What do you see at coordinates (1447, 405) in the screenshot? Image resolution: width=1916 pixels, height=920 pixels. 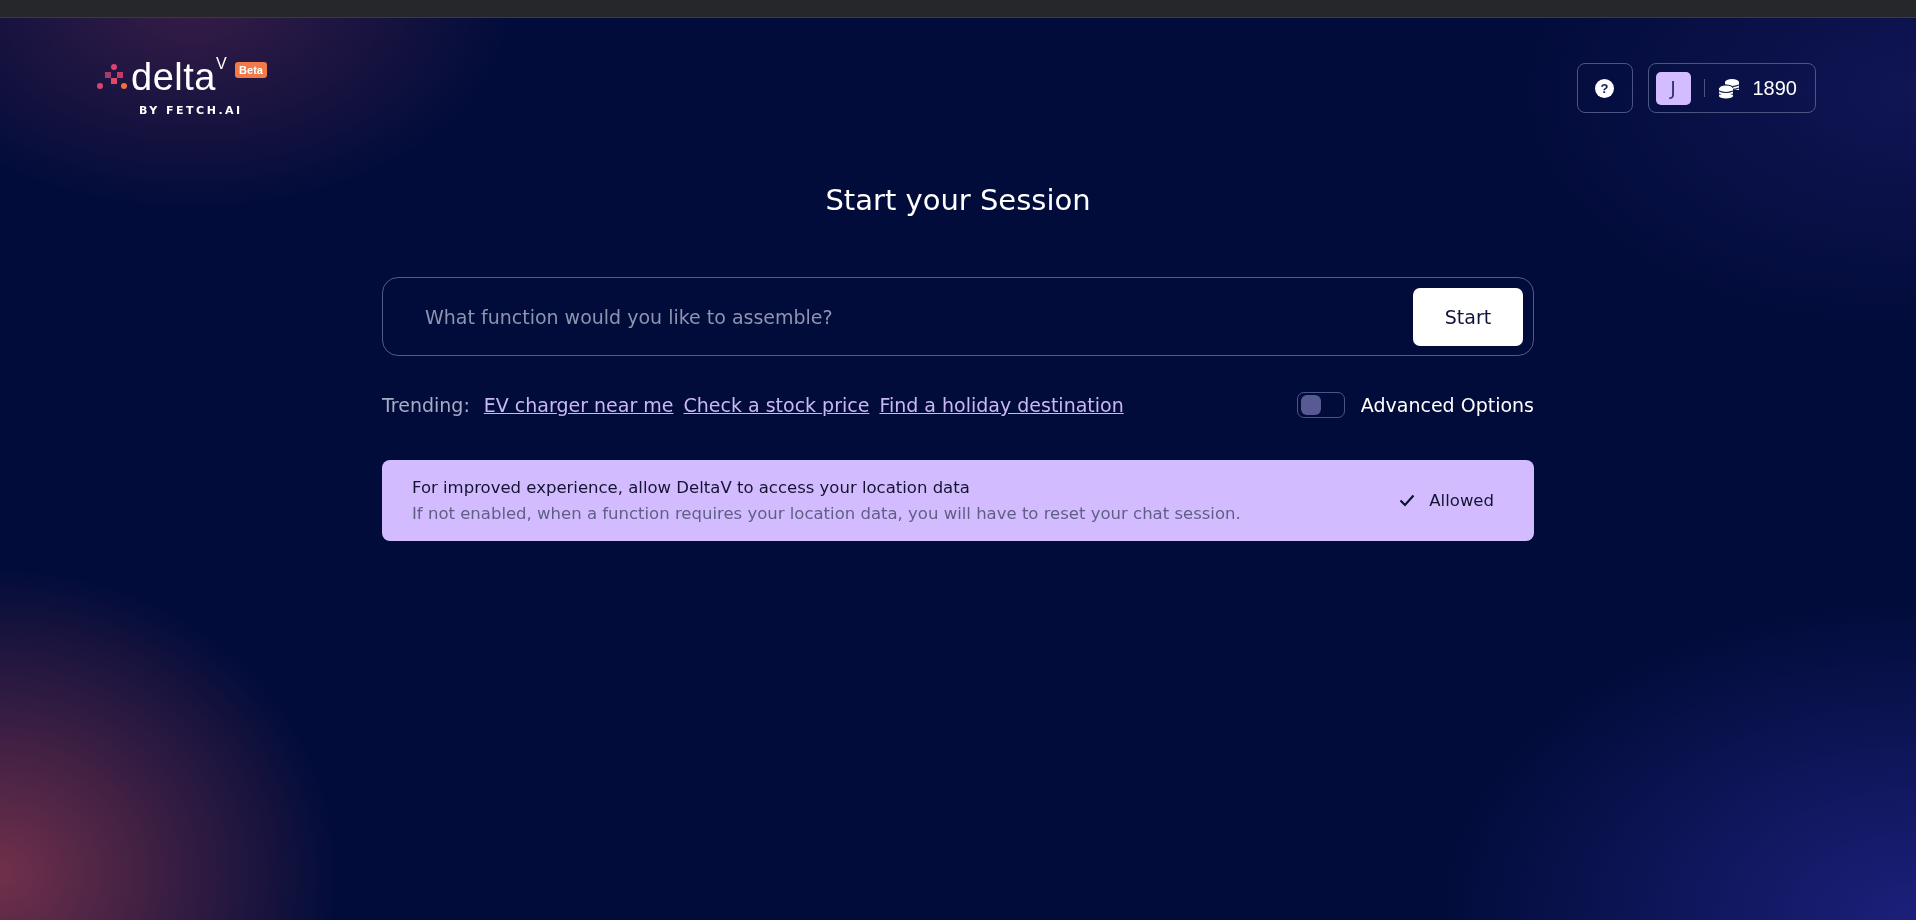 I see `toggle-label: Advanced Options` at bounding box center [1447, 405].